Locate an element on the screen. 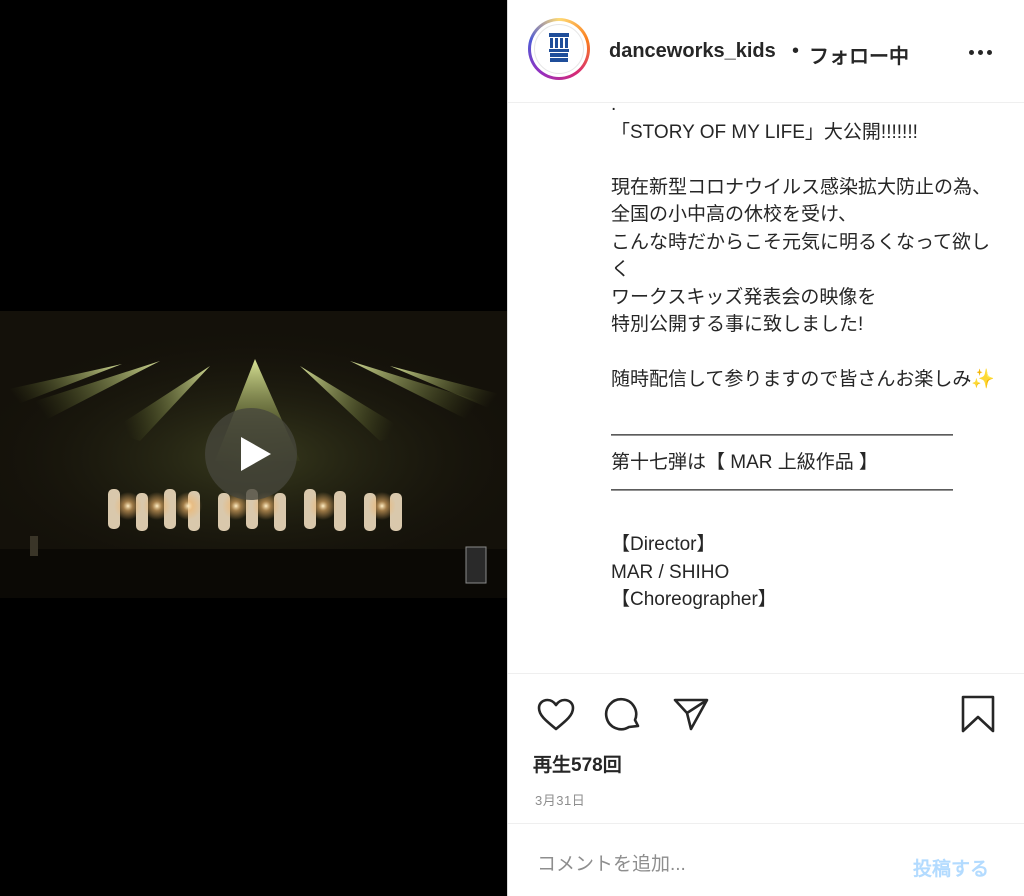 This screenshot has height=896, width=1024. play-button is located at coordinates (251, 454).